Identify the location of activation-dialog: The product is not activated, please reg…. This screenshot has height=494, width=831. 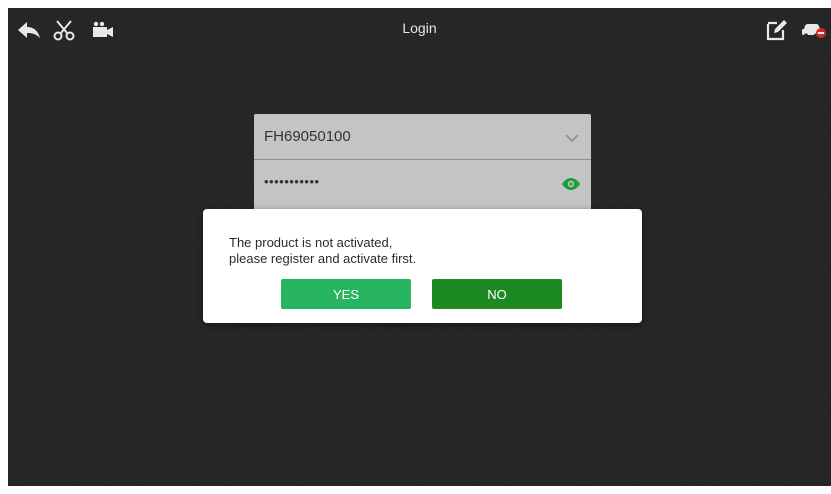
(422, 266).